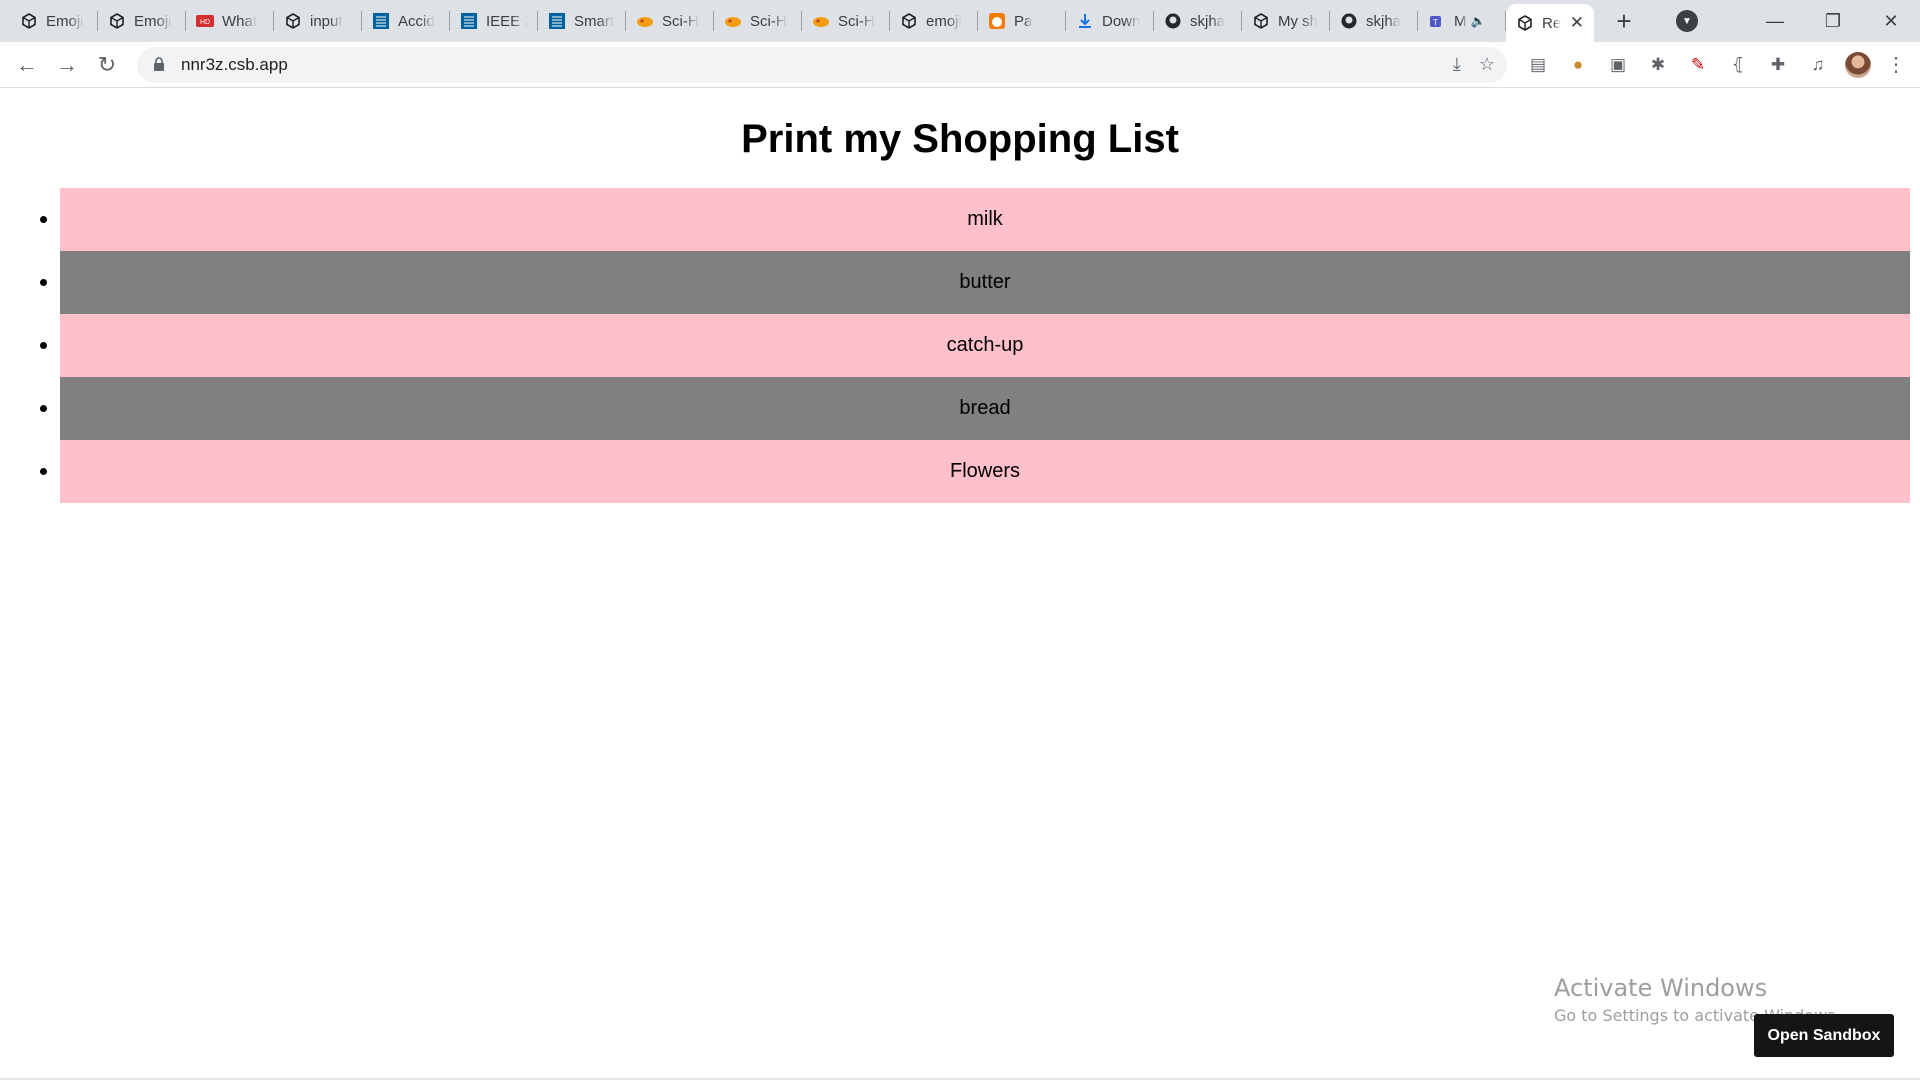 This screenshot has height=1080, width=1920. Describe the element at coordinates (326, 21) in the screenshot. I see `tab-title: input` at that location.